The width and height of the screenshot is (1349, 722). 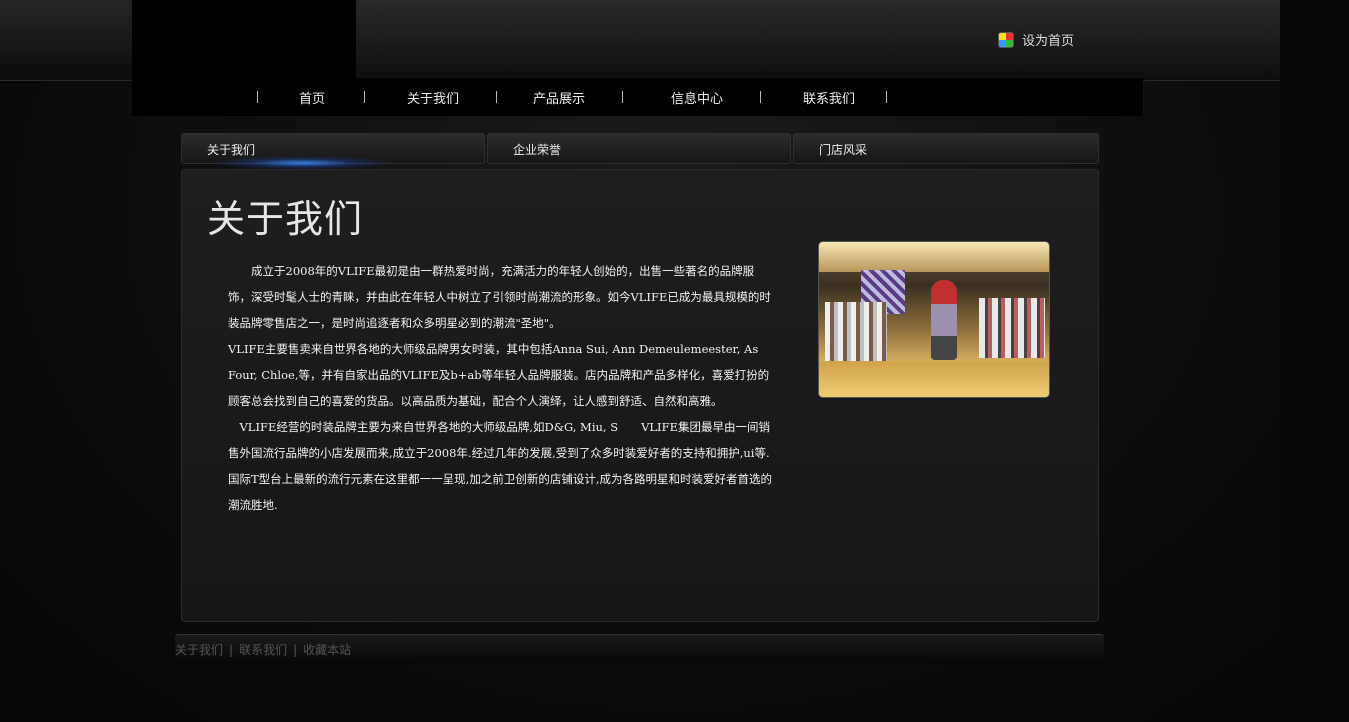 I want to click on nav-item-about: 关于我们, so click(x=433, y=97).